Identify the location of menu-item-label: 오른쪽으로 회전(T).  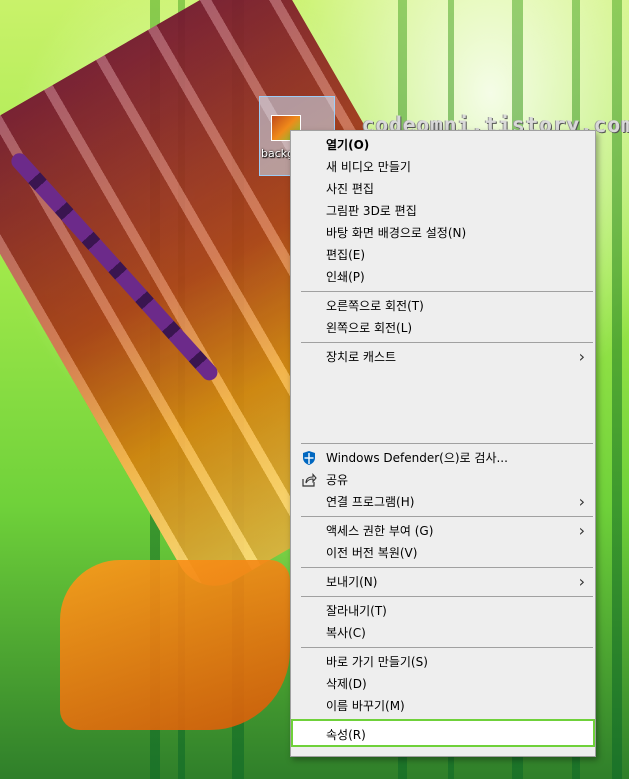
(375, 306).